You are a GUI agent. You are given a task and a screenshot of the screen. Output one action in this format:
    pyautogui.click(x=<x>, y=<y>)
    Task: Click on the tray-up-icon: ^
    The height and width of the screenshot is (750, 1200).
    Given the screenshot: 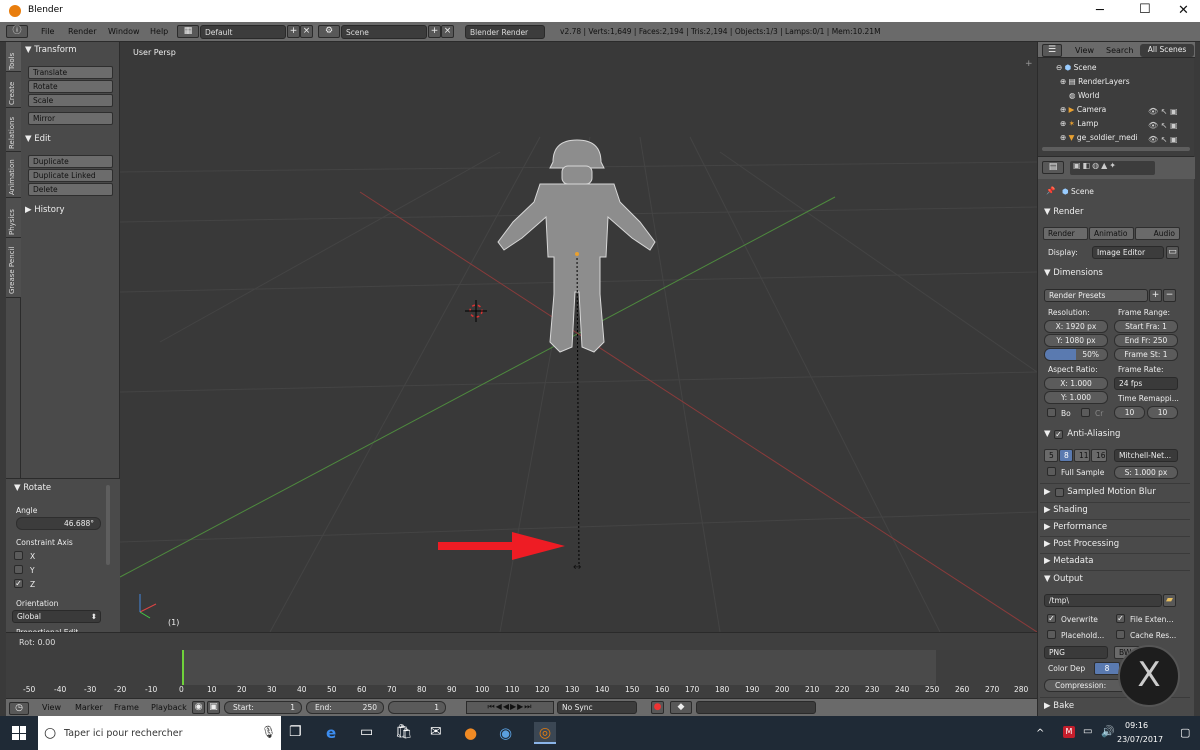 What is the action you would take?
    pyautogui.click(x=1040, y=733)
    